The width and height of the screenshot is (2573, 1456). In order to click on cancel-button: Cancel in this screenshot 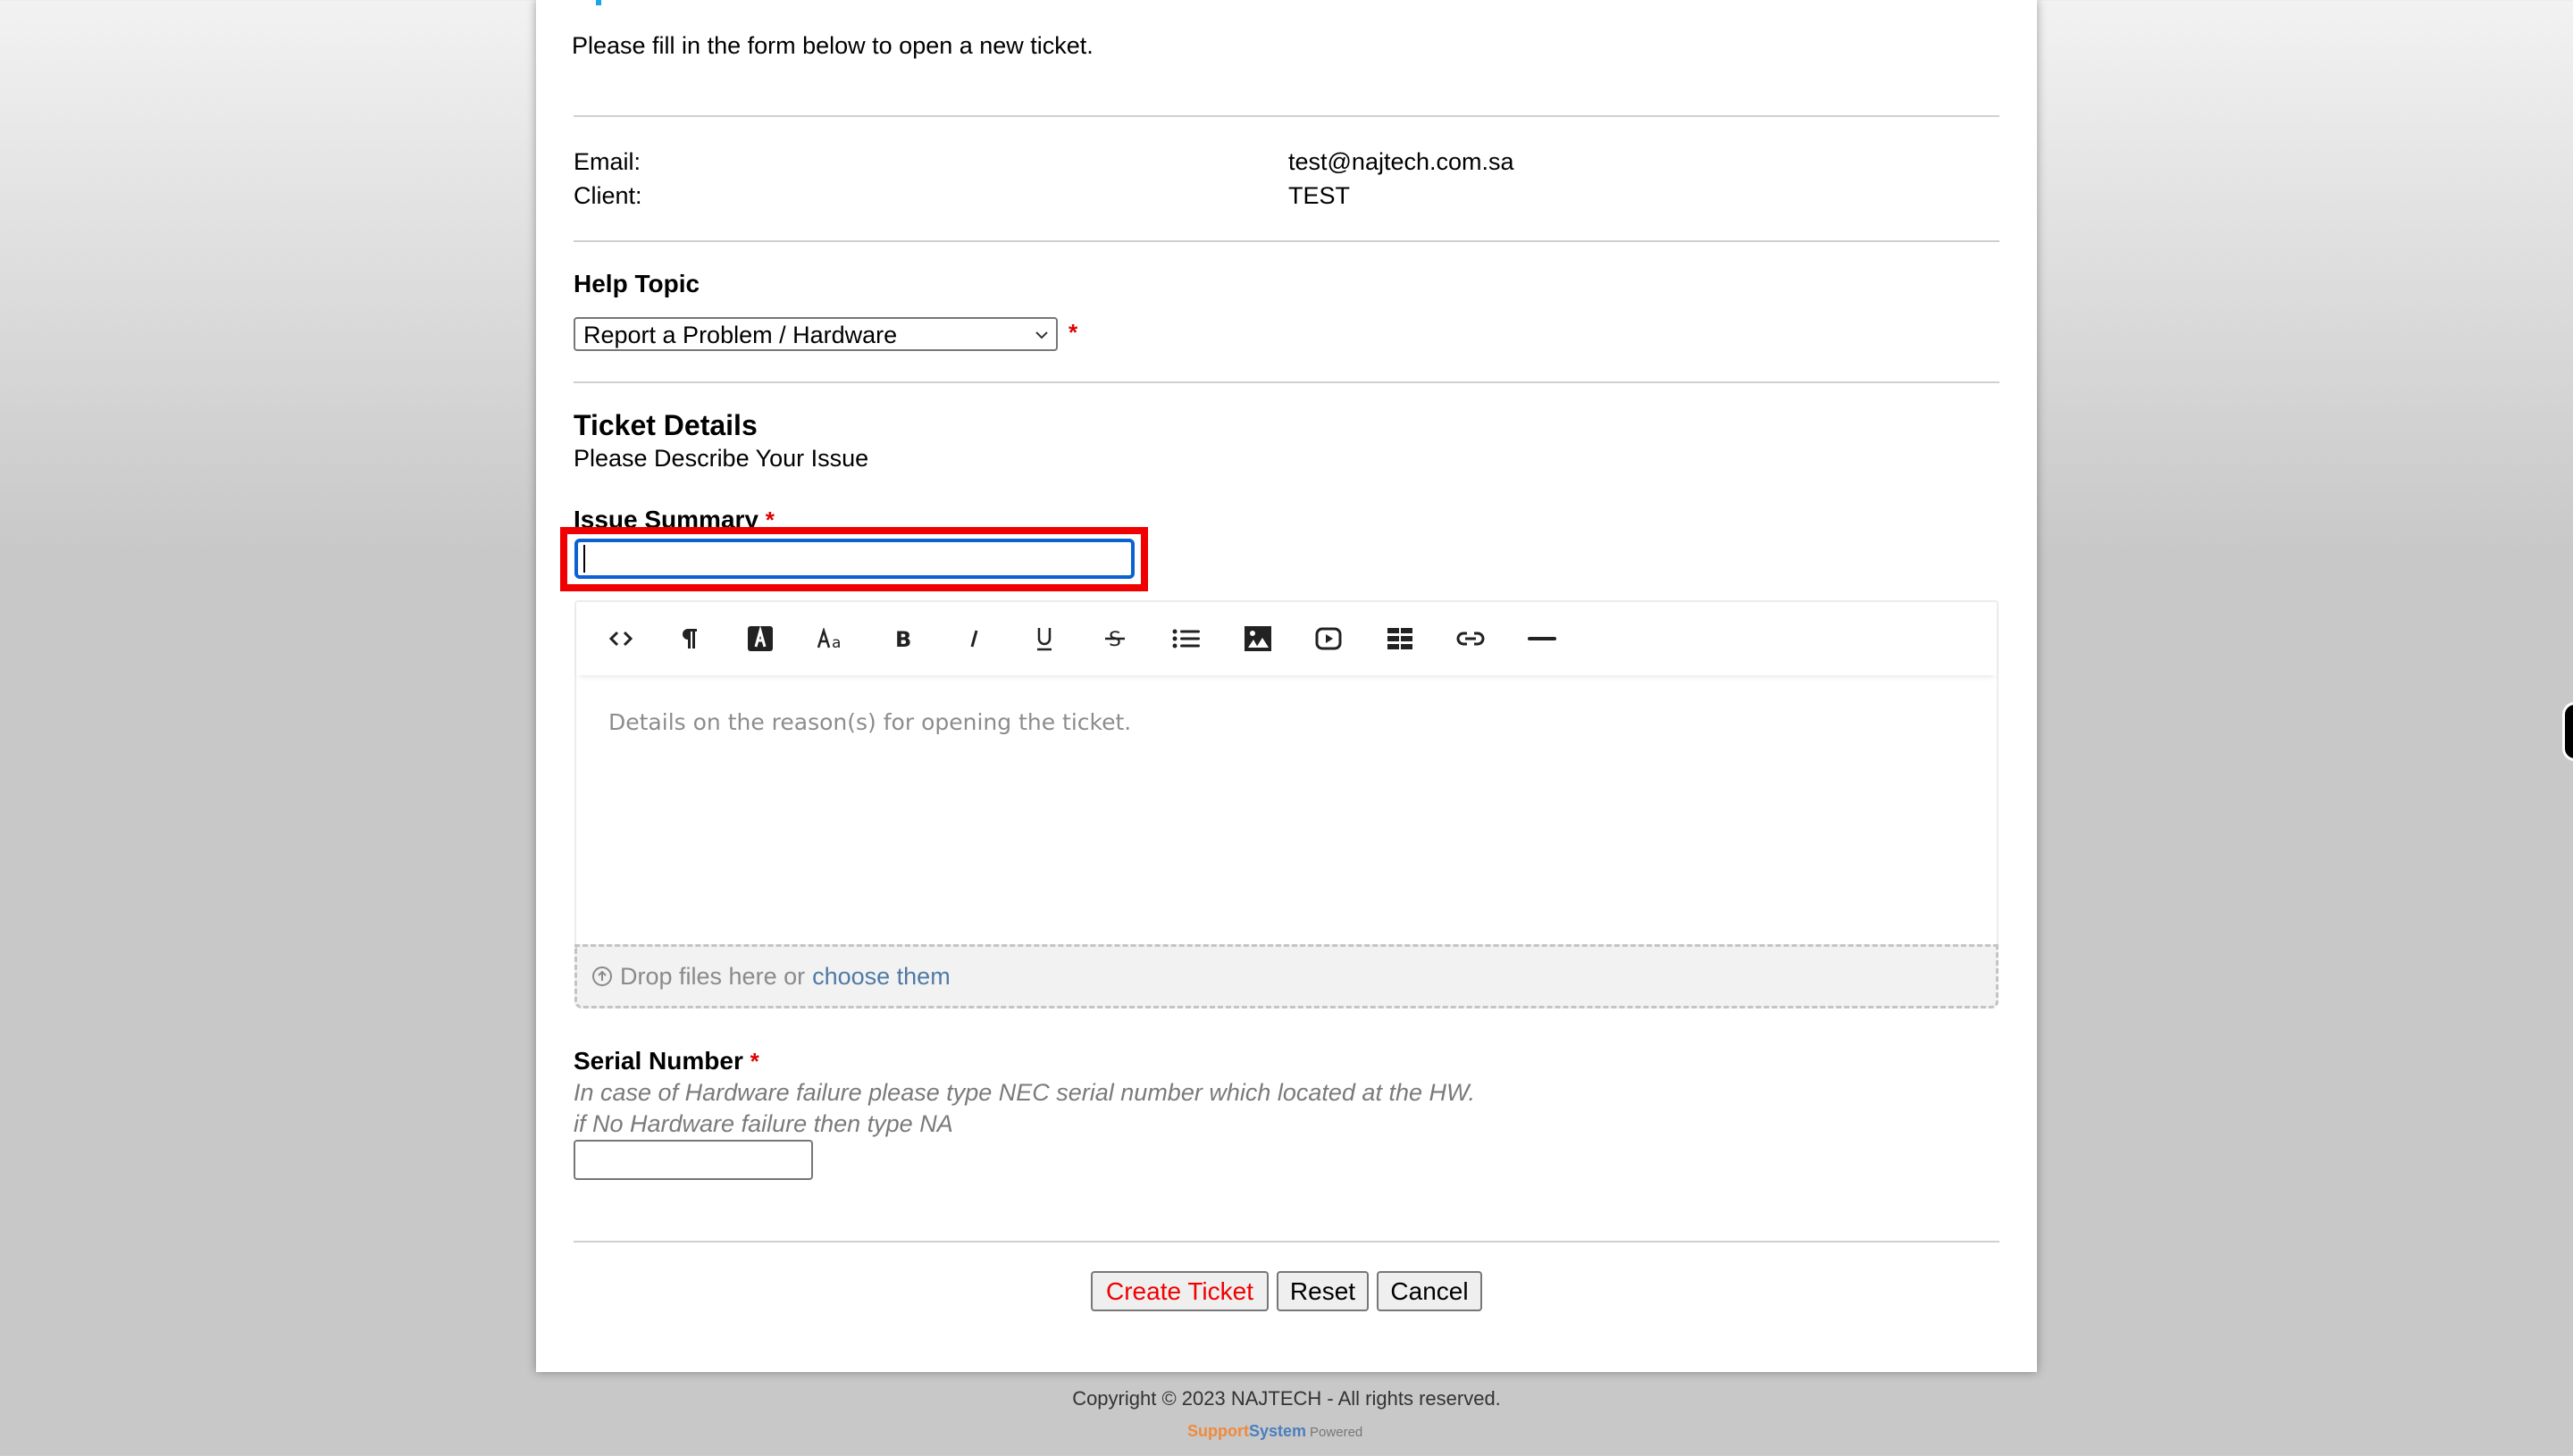, I will do `click(1429, 1291)`.